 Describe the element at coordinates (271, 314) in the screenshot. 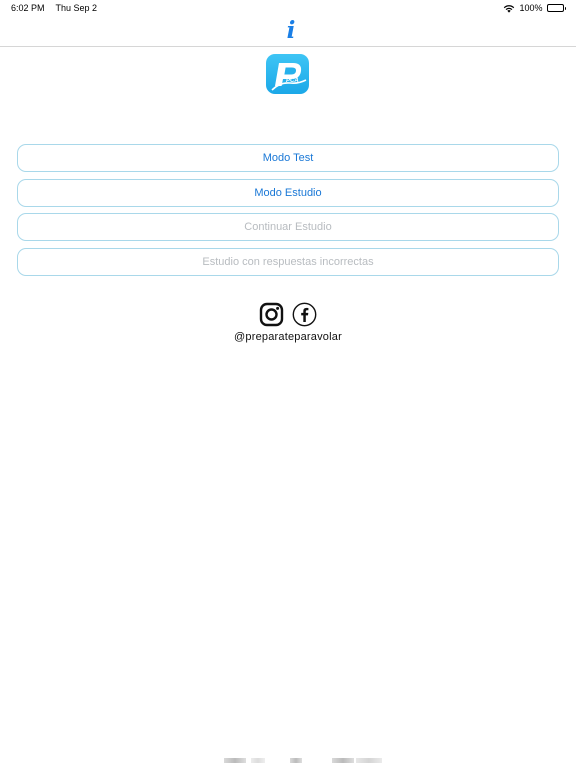

I see `instagram-icon` at that location.